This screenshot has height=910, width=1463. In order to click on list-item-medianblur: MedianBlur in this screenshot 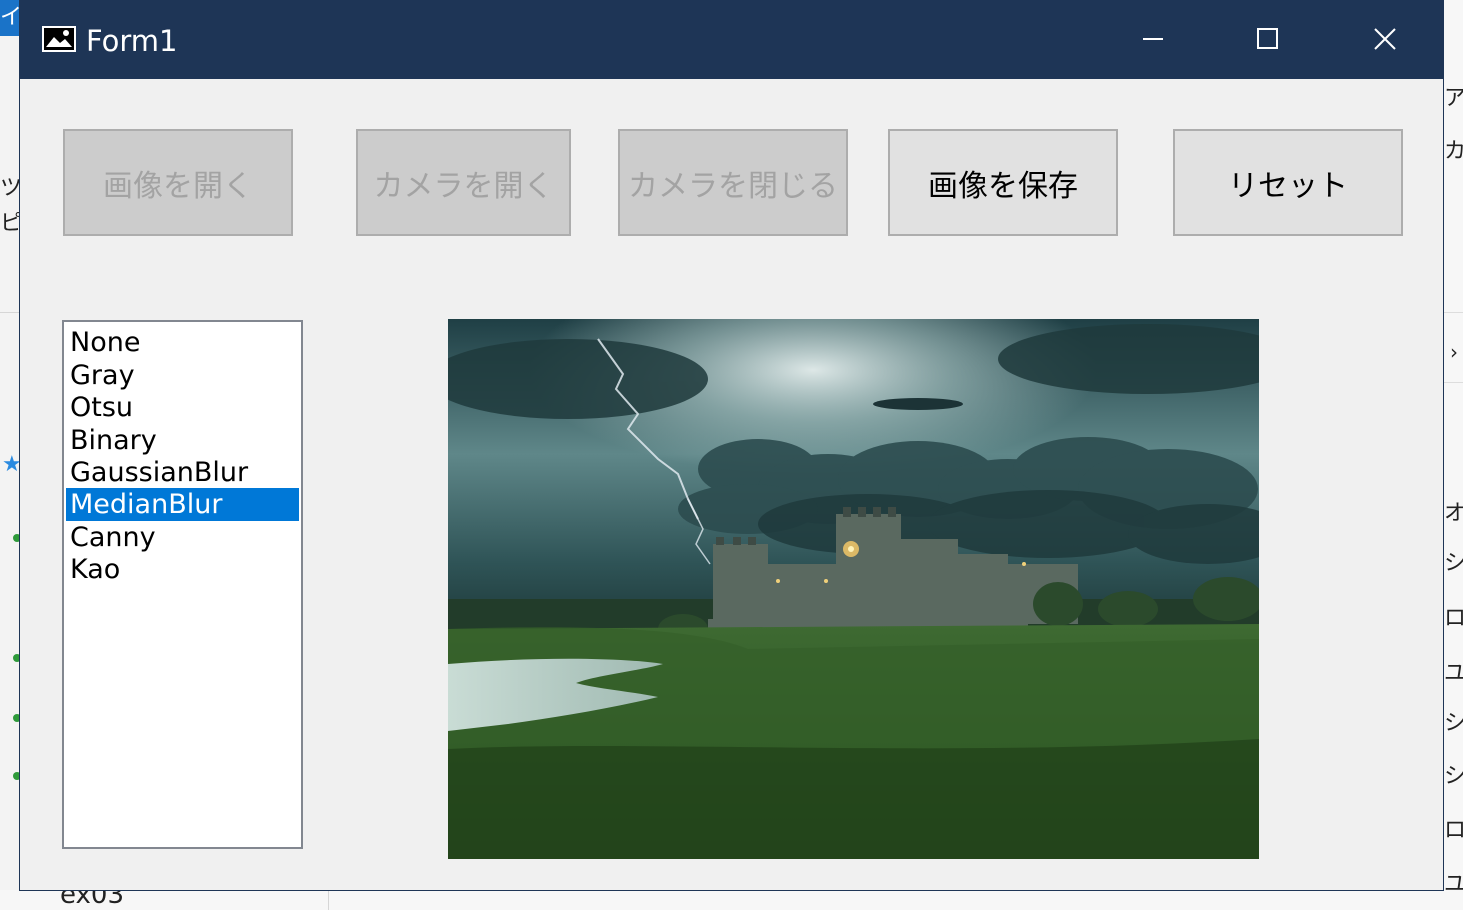, I will do `click(182, 504)`.